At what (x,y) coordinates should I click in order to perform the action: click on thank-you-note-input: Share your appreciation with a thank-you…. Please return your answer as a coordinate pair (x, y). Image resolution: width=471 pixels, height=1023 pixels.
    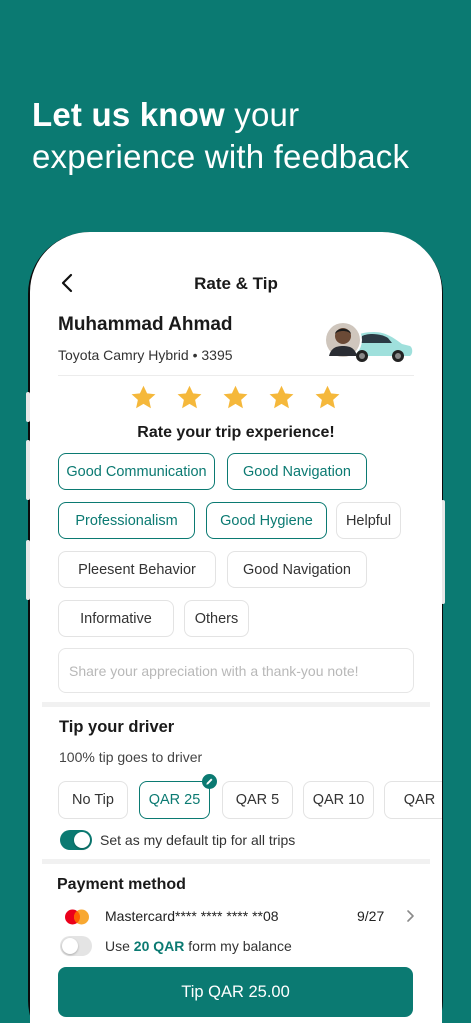
    Looking at the image, I should click on (236, 670).